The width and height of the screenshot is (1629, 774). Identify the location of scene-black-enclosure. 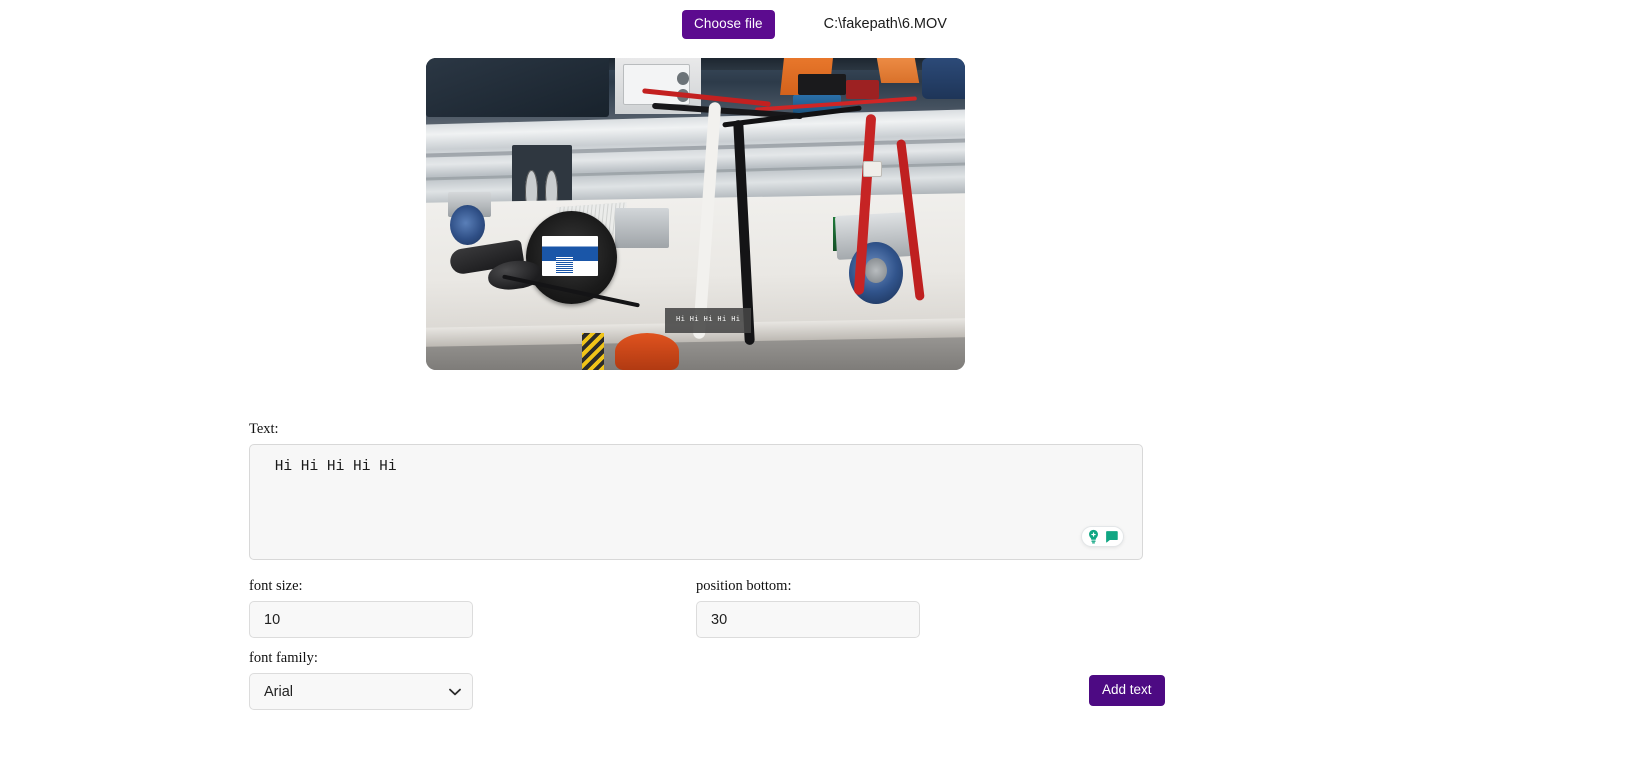
(822, 84).